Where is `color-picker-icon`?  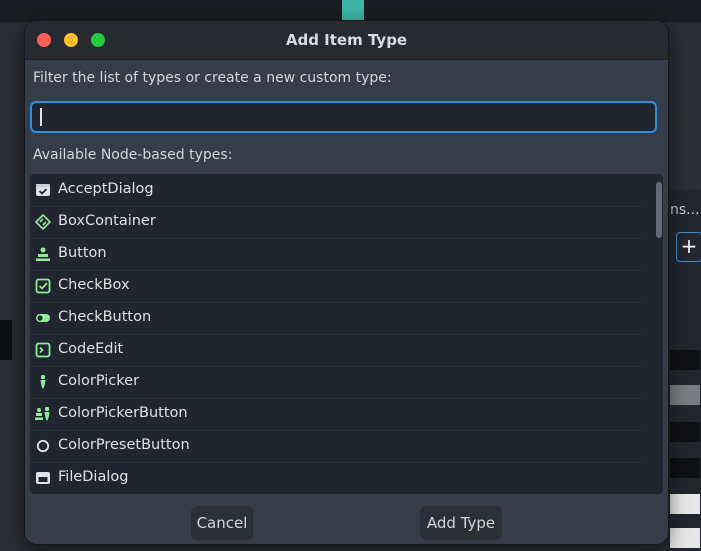 color-picker-icon is located at coordinates (43, 382).